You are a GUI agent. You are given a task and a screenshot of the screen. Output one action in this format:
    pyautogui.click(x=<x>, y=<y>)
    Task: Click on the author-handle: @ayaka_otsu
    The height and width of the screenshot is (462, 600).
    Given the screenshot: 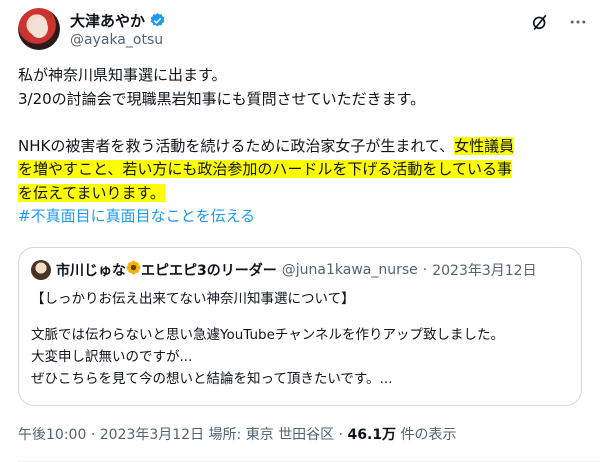 What is the action you would take?
    pyautogui.click(x=116, y=40)
    